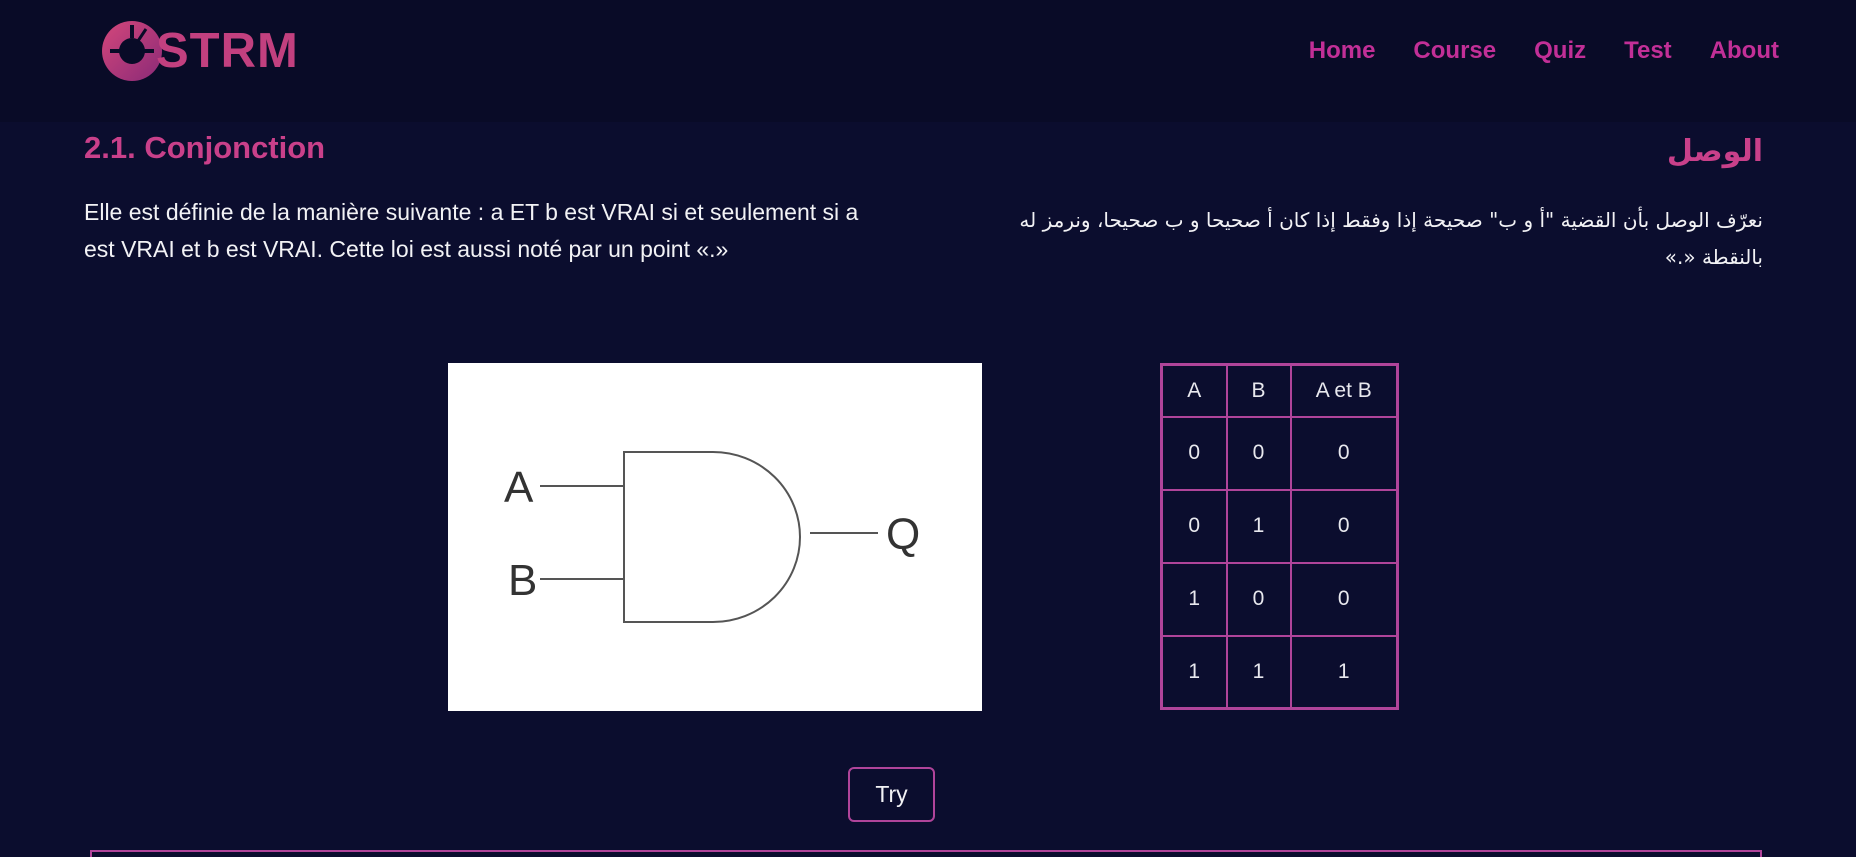 Image resolution: width=1856 pixels, height=857 pixels. I want to click on header-a: A, so click(1194, 390).